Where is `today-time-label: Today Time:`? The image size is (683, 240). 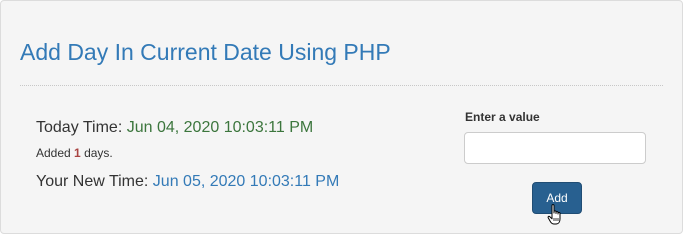
today-time-label: Today Time: is located at coordinates (79, 127).